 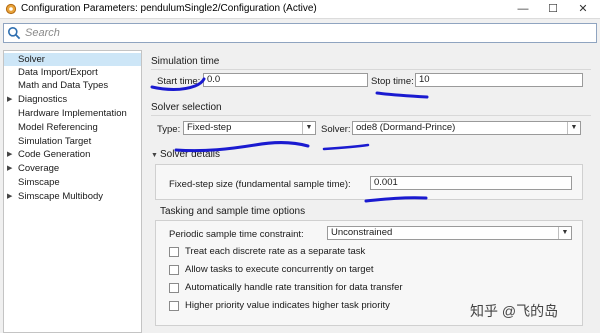 I want to click on stop-time-label: Stop time:, so click(x=392, y=81).